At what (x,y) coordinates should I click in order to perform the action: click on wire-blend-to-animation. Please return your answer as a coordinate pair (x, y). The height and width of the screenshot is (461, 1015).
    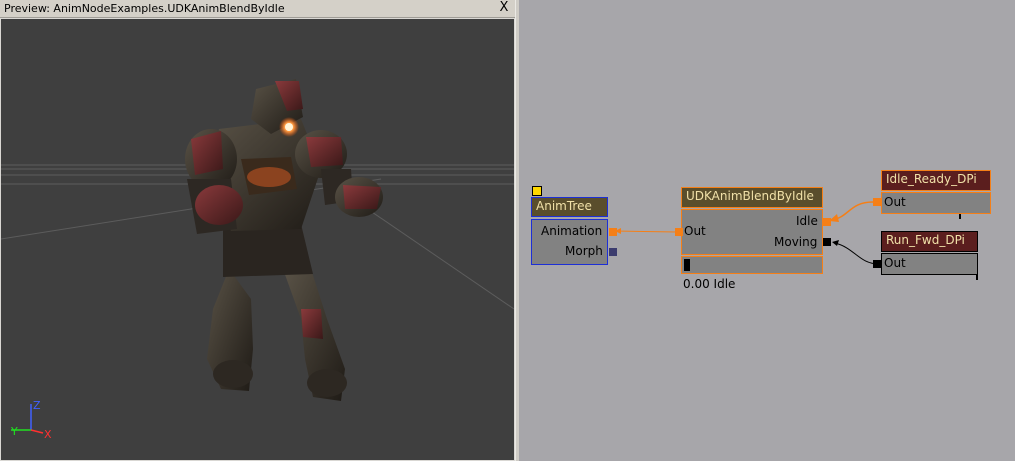
    Looking at the image, I should click on (646, 231).